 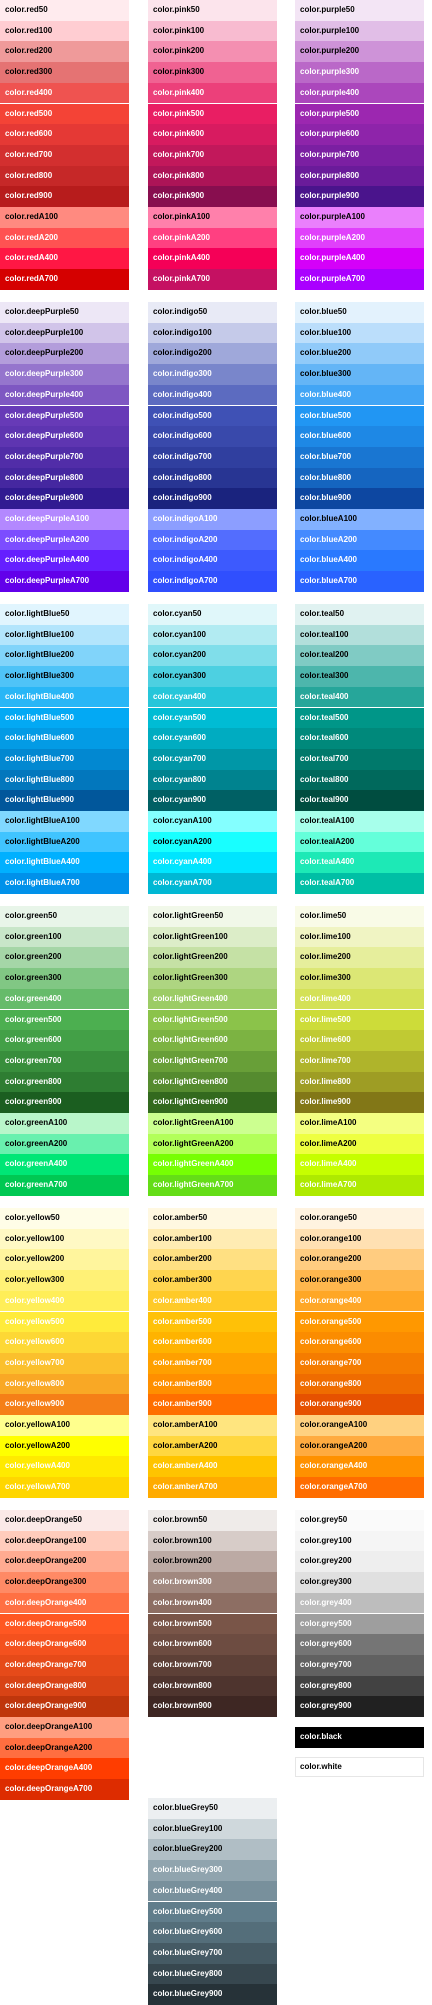 What do you see at coordinates (359, 416) in the screenshot?
I see `color-swatch: color.blue500` at bounding box center [359, 416].